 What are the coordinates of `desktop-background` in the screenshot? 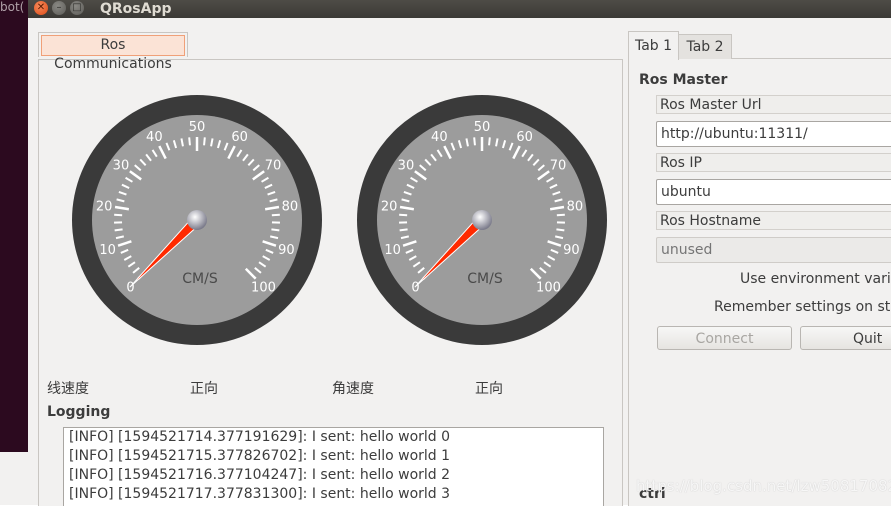 It's located at (14, 252).